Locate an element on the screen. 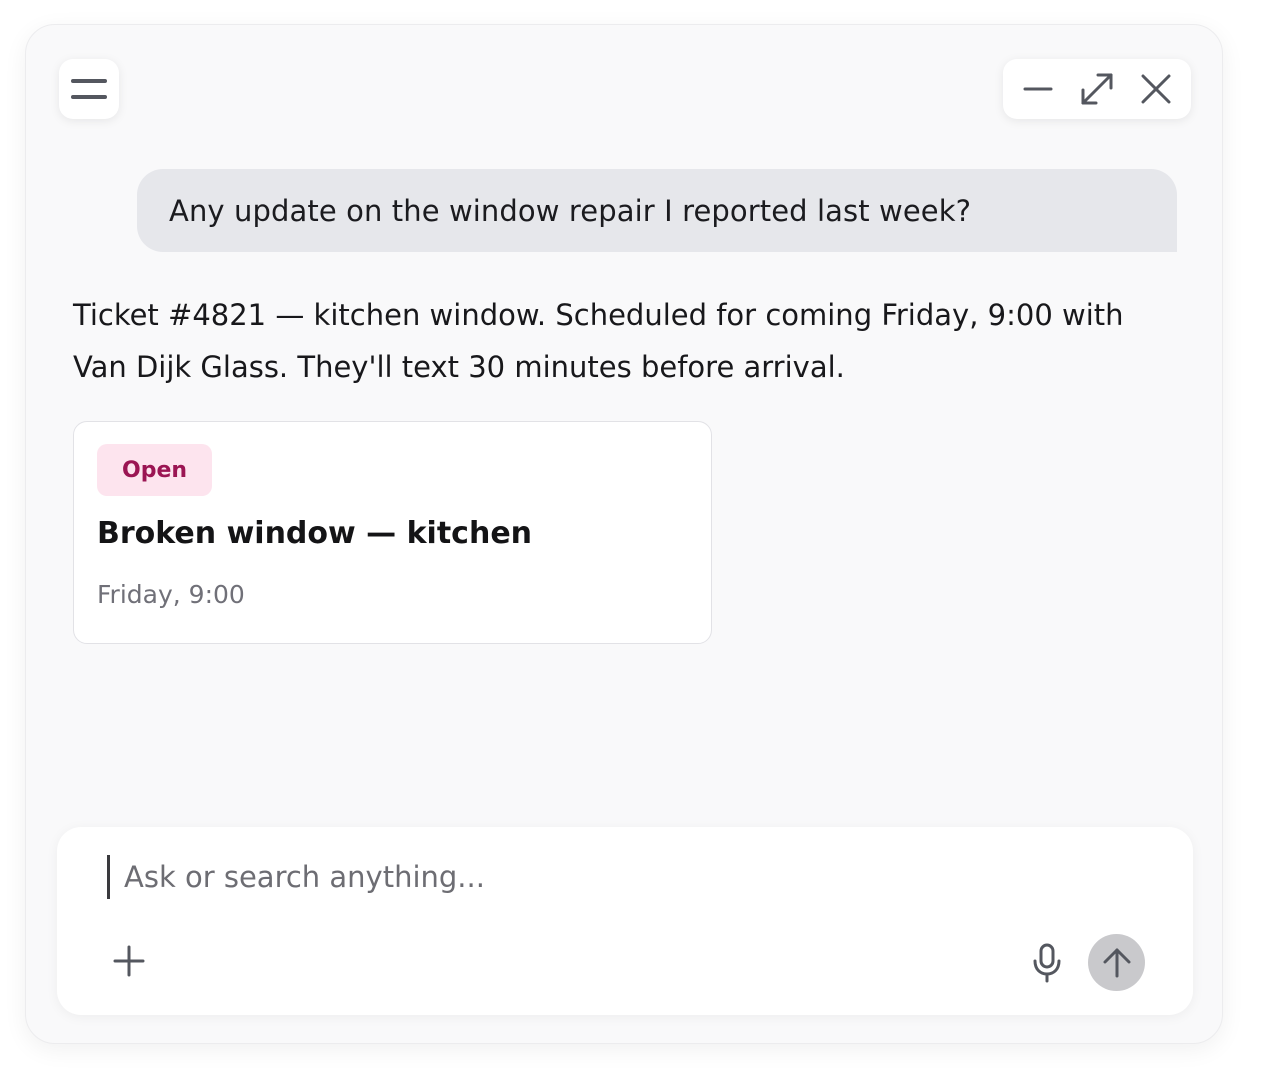  menu-icon is located at coordinates (89, 89).